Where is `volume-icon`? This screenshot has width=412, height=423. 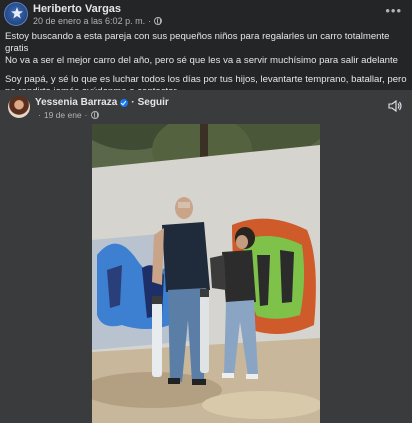
volume-icon is located at coordinates (395, 106).